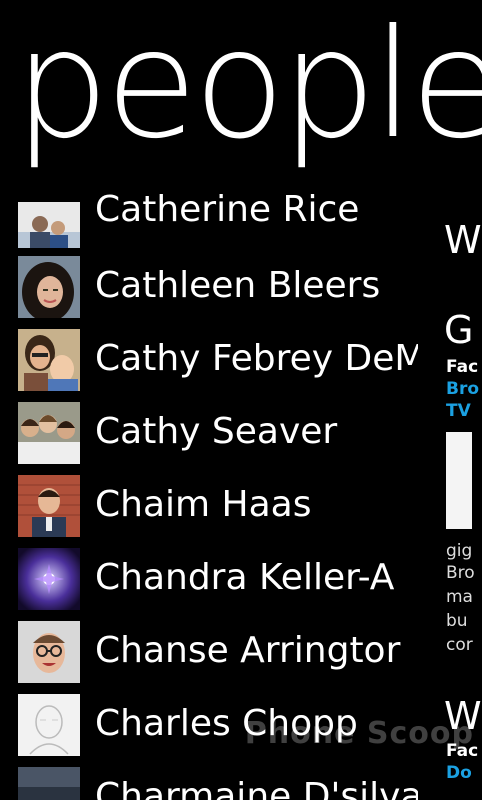 This screenshot has height=800, width=482. What do you see at coordinates (49, 506) in the screenshot?
I see `photo-man-brick-wall-icon` at bounding box center [49, 506].